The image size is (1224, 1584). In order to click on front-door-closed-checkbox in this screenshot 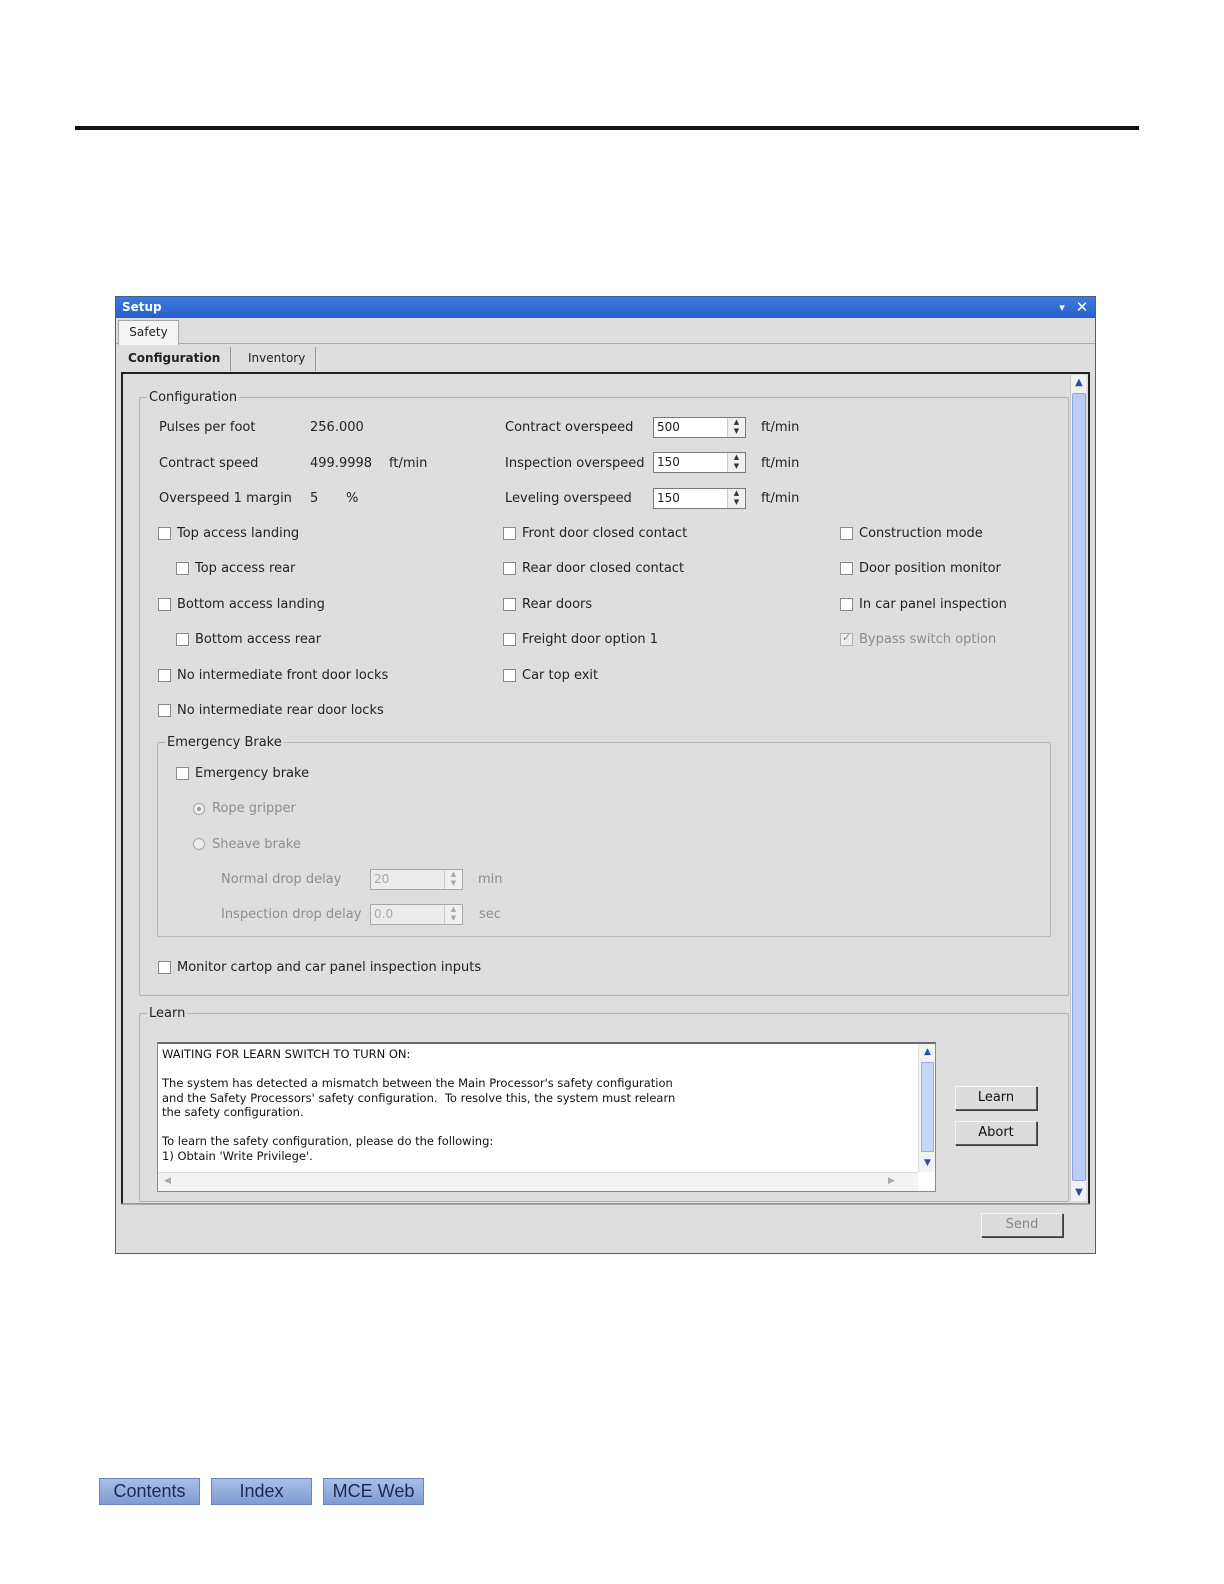, I will do `click(509, 533)`.